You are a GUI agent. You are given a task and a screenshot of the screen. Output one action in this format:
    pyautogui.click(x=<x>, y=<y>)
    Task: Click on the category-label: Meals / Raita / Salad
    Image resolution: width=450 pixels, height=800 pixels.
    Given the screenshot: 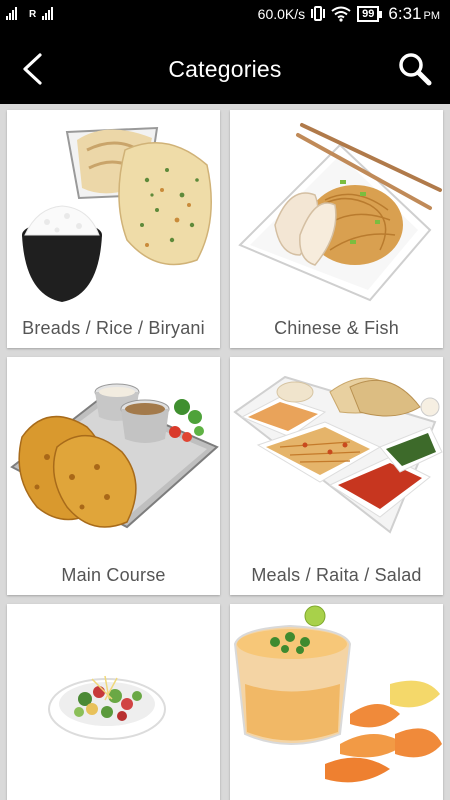 What is the action you would take?
    pyautogui.click(x=336, y=575)
    